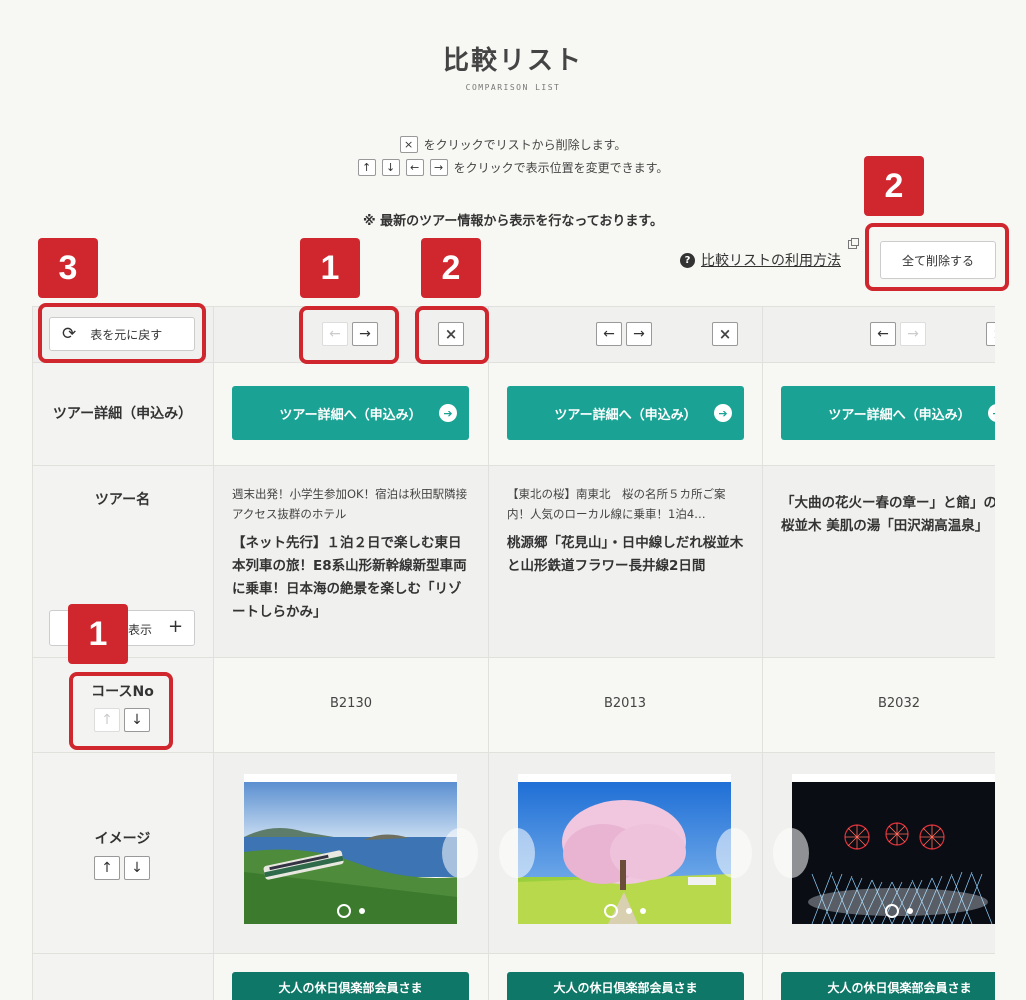  What do you see at coordinates (350, 504) in the screenshot?
I see `tour-subtitle: 週末出発！小学生参加OK！宿泊は秋田駅隣接 アクセス抜群のホテル` at bounding box center [350, 504].